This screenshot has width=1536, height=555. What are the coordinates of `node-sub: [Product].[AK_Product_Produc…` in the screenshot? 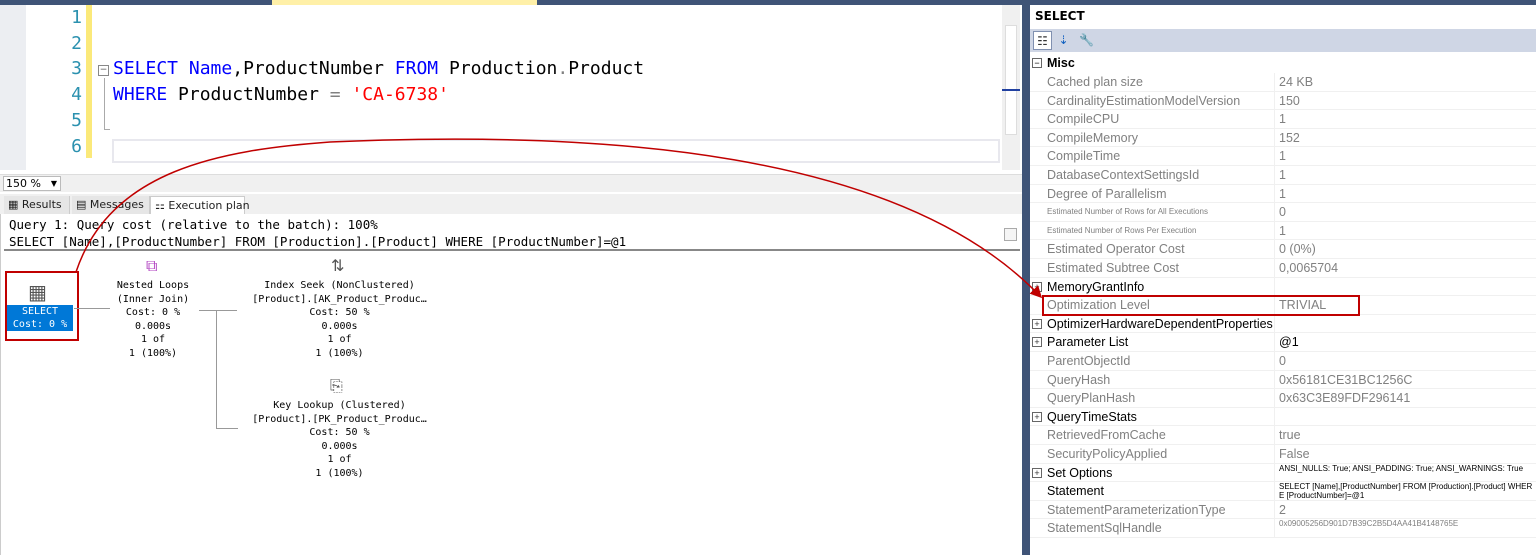 It's located at (339, 299).